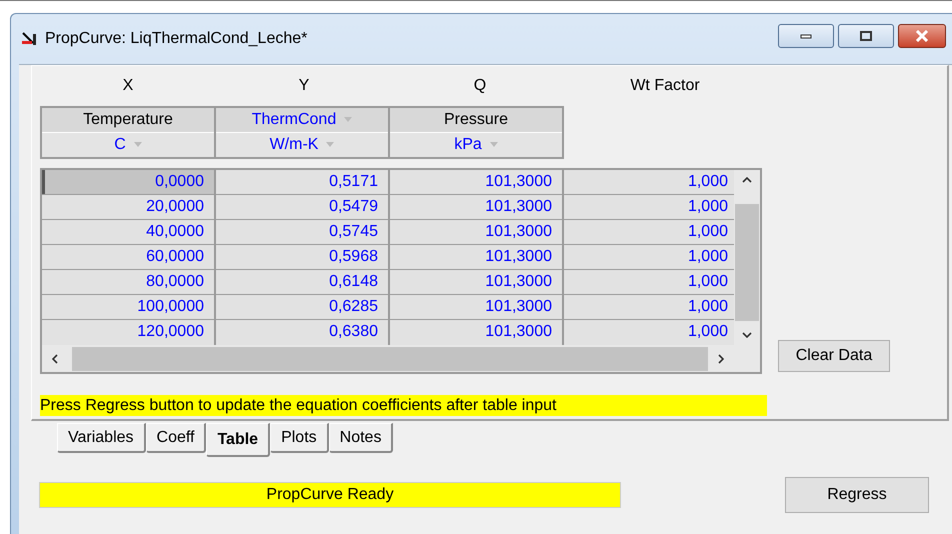 This screenshot has height=534, width=952. What do you see at coordinates (834, 356) in the screenshot?
I see `clear-data-button: Clear Data` at bounding box center [834, 356].